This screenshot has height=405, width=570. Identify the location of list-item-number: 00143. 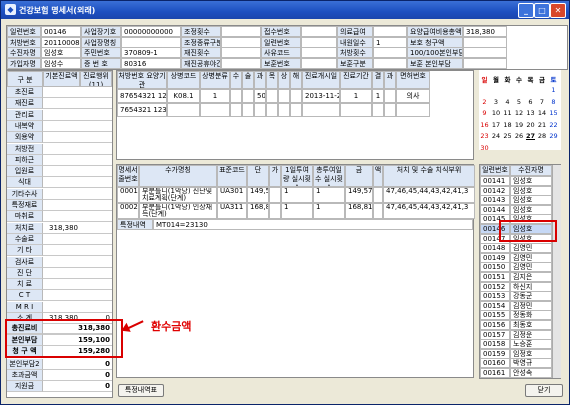
(495, 200).